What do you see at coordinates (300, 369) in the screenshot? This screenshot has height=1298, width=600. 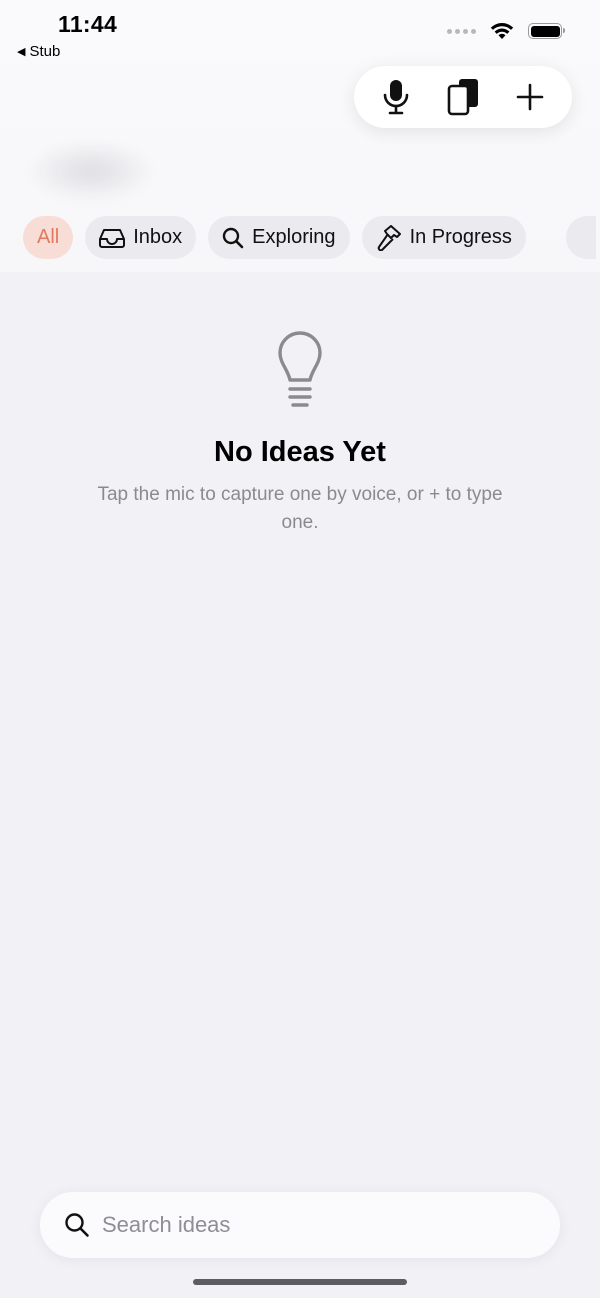 I see `lightbulb-icon` at bounding box center [300, 369].